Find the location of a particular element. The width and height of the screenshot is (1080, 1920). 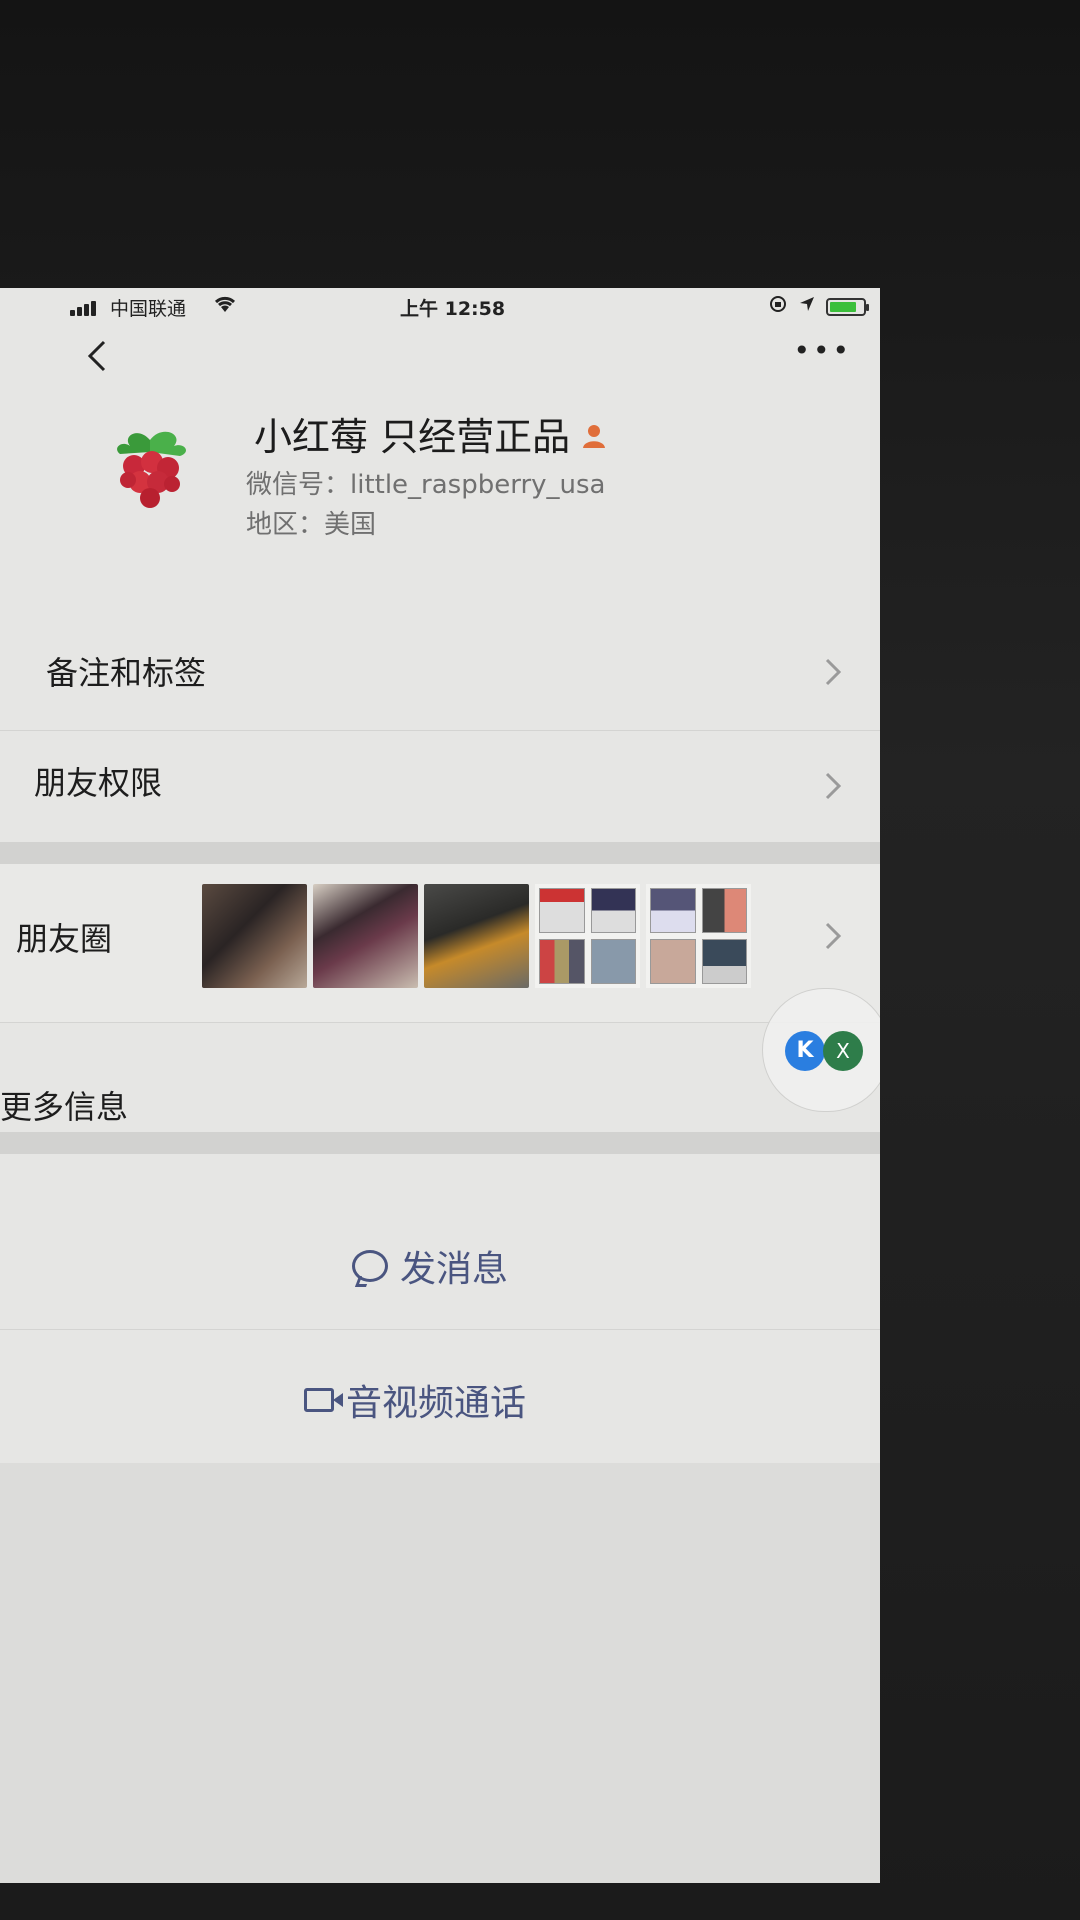

row-more-info: 更多信息 is located at coordinates (440, 1112).